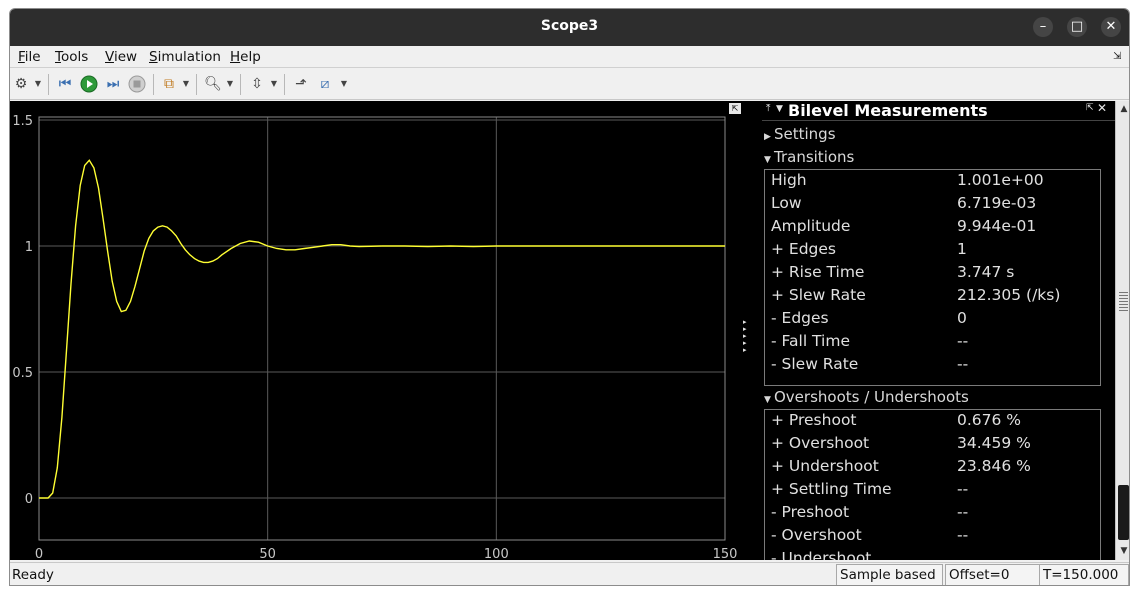  What do you see at coordinates (1084, 574) in the screenshot?
I see `status-time: T=150.000` at bounding box center [1084, 574].